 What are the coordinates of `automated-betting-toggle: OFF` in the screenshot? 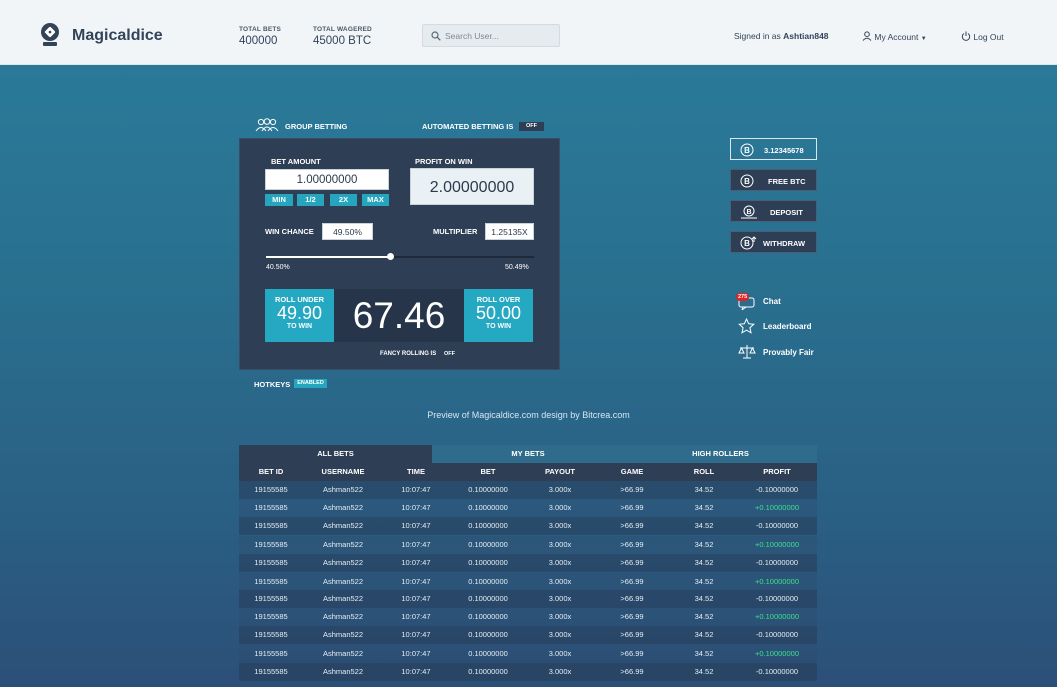 It's located at (531, 126).